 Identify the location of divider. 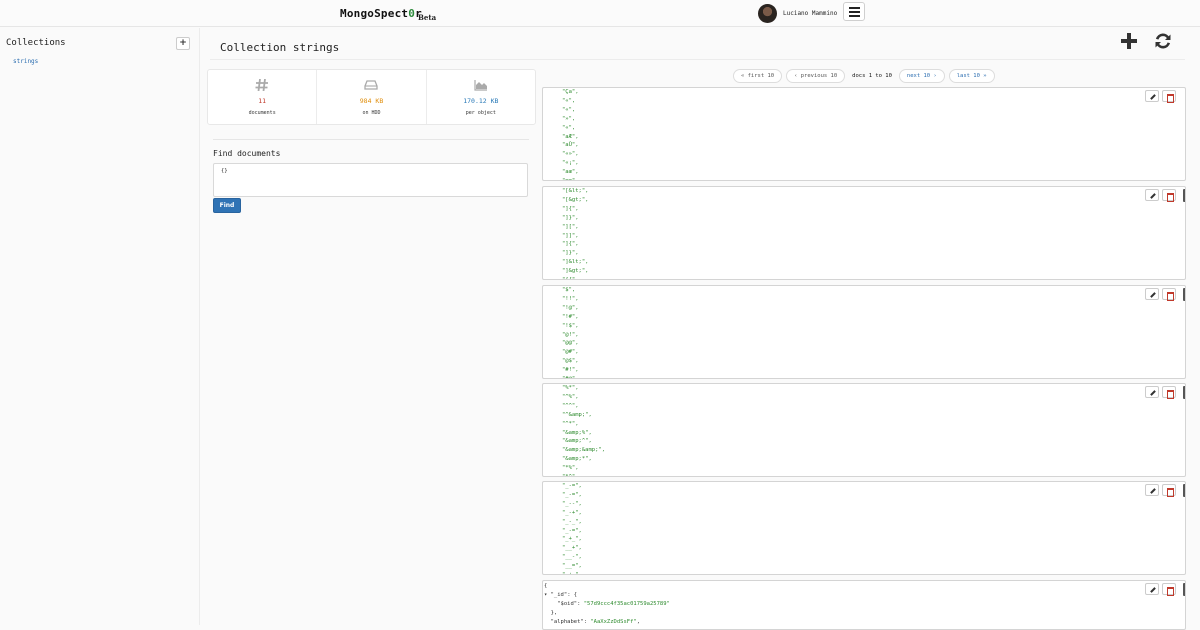
(371, 139).